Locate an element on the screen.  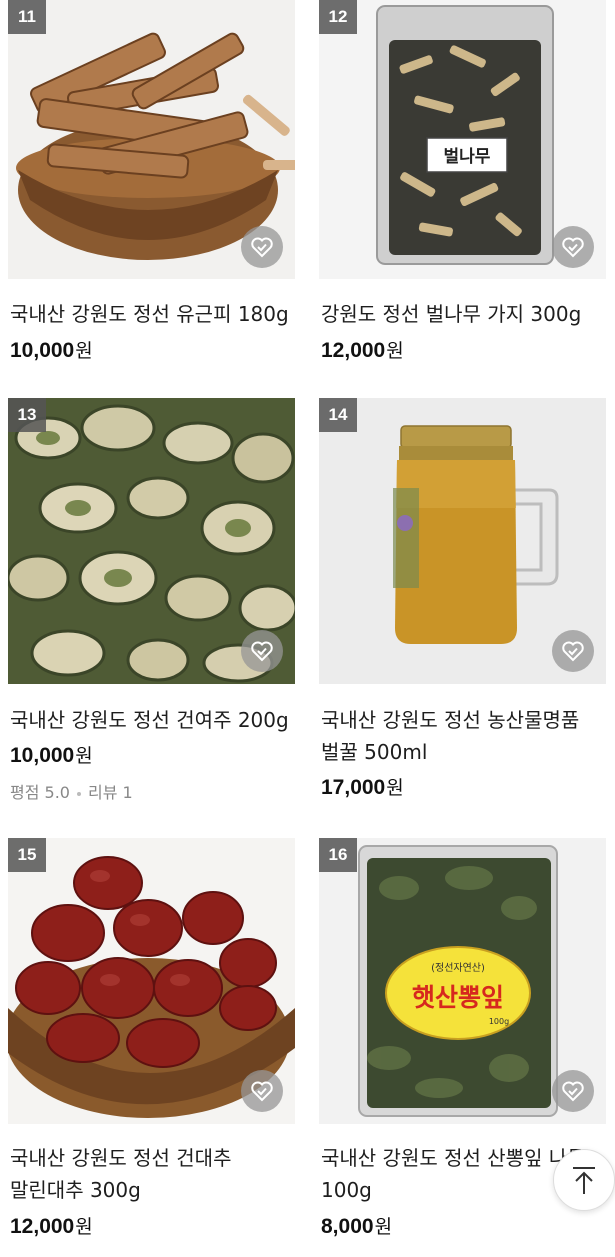
product-name: 국내산 강원도 정선 건대추 is located at coordinates (160, 1158).